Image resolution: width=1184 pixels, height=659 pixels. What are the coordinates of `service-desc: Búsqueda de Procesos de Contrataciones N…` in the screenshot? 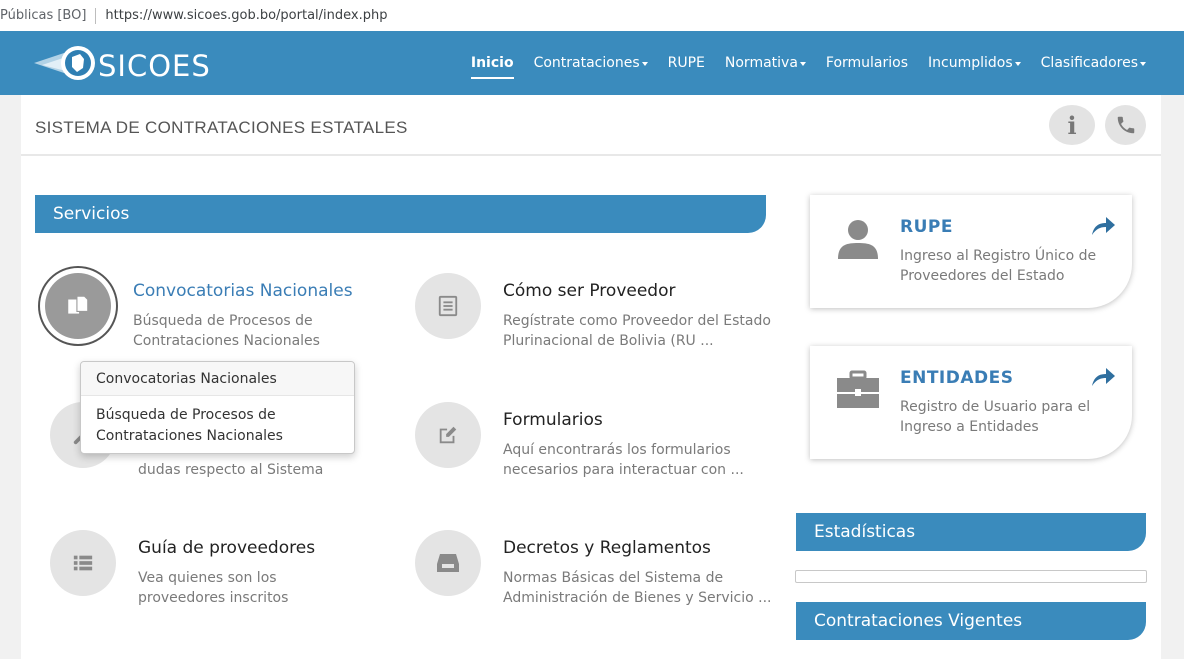 It's located at (226, 331).